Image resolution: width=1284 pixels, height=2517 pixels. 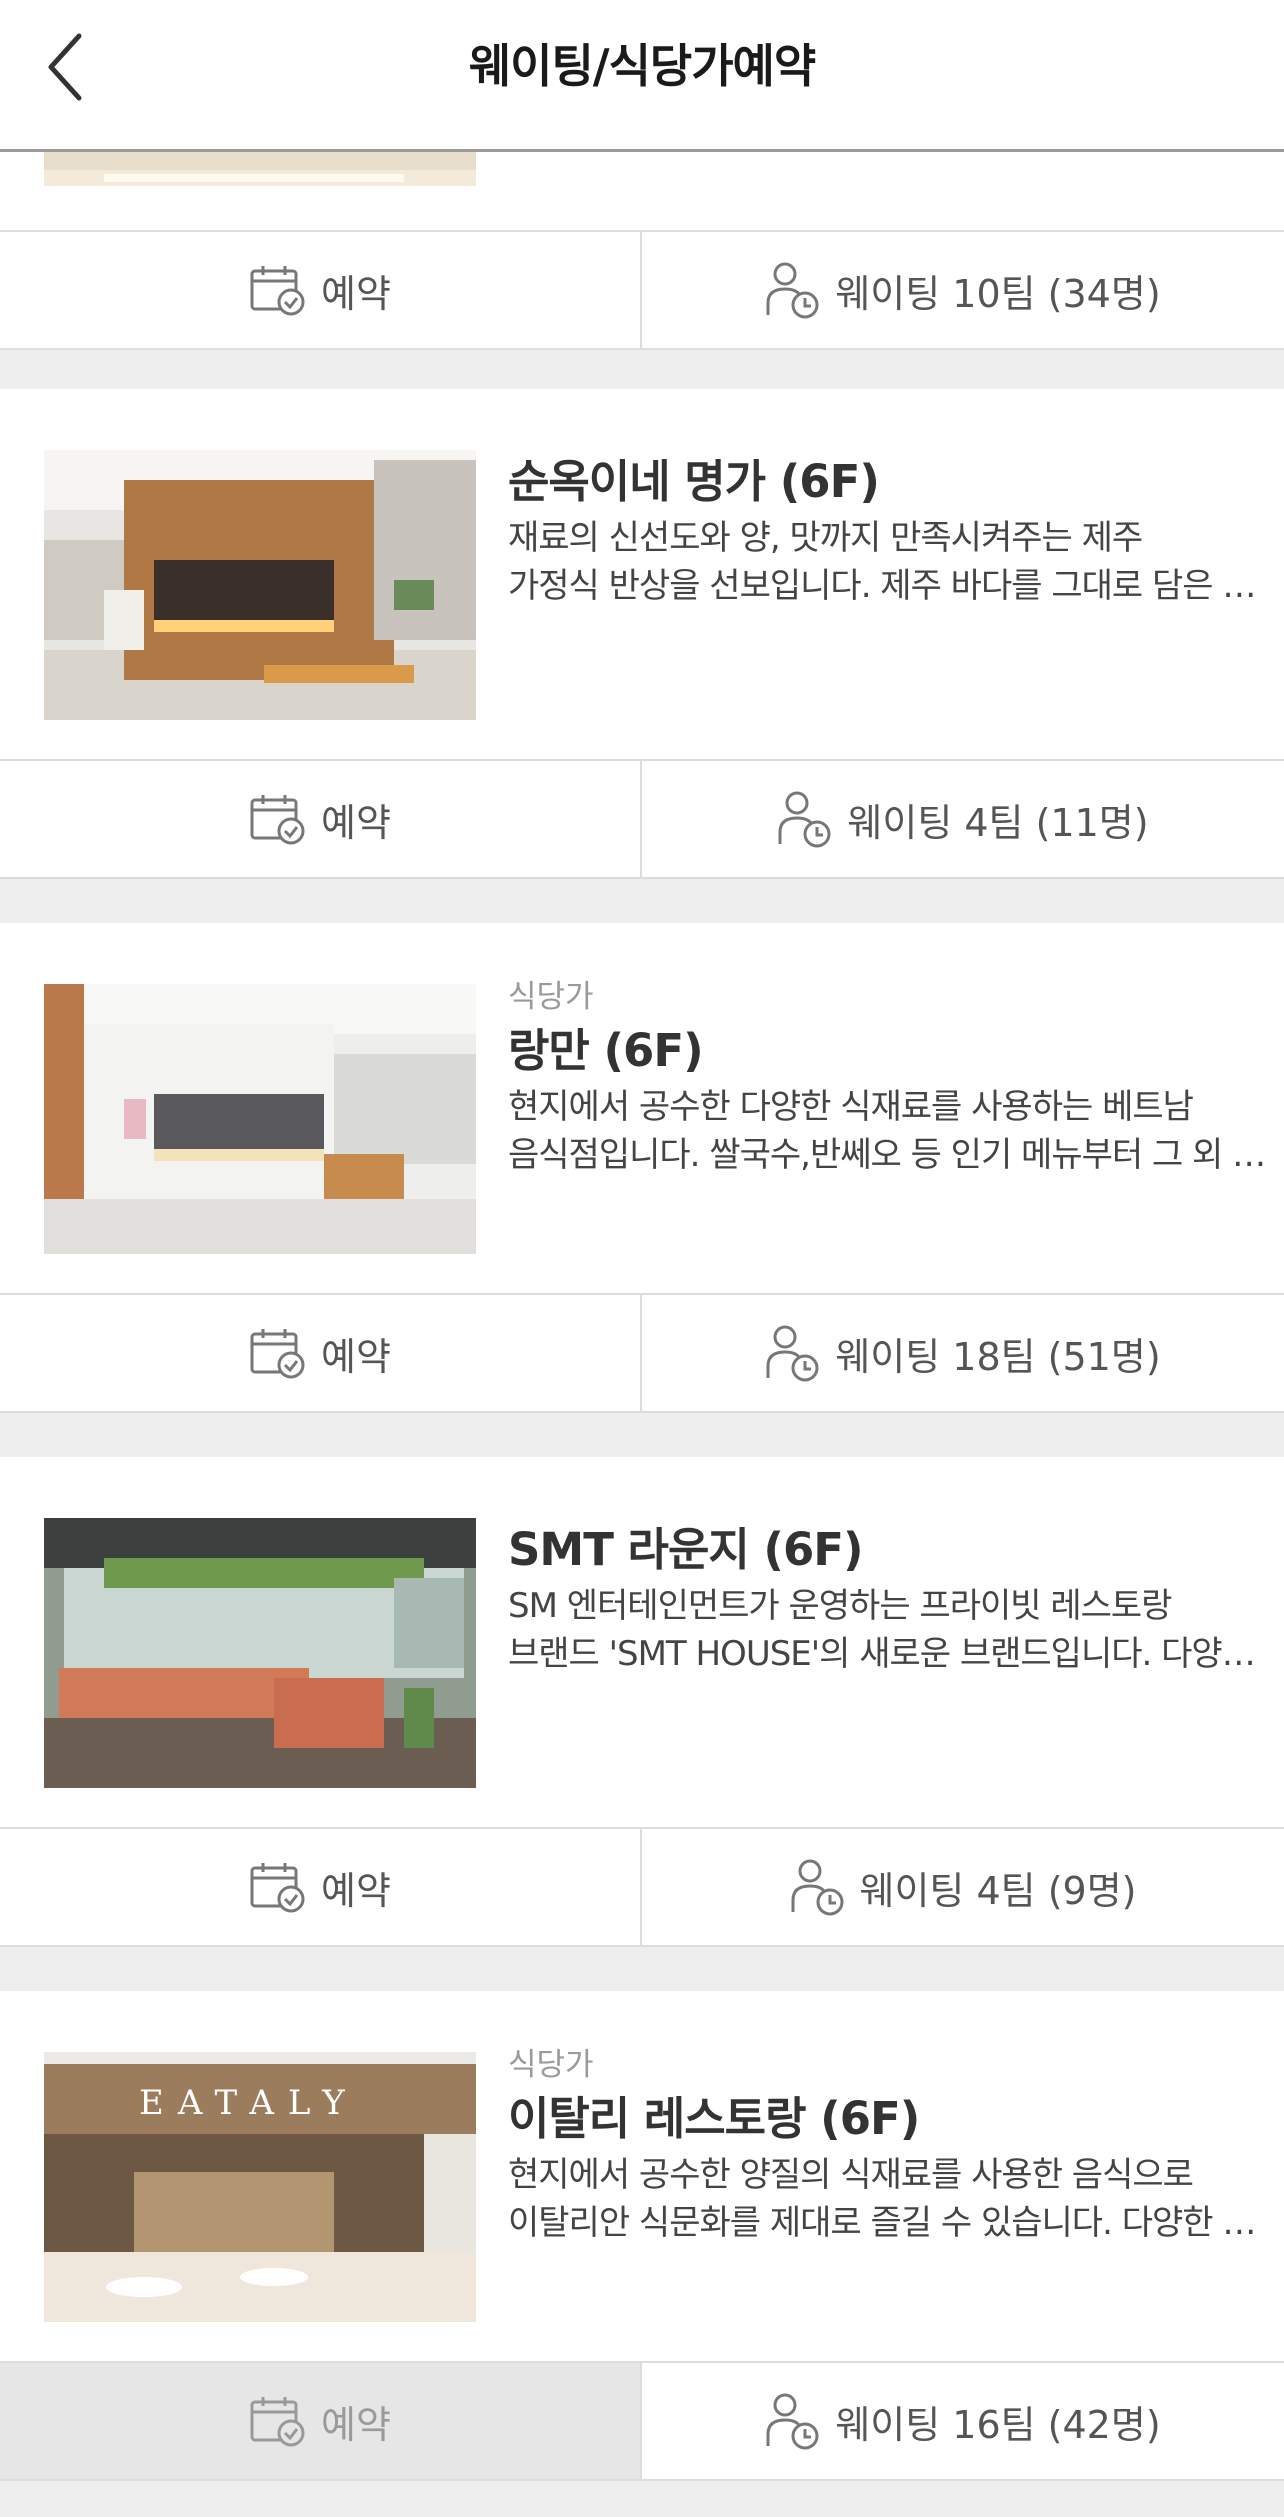 I want to click on restaurant-name: 순옥이네 명가 (6F), so click(x=694, y=481).